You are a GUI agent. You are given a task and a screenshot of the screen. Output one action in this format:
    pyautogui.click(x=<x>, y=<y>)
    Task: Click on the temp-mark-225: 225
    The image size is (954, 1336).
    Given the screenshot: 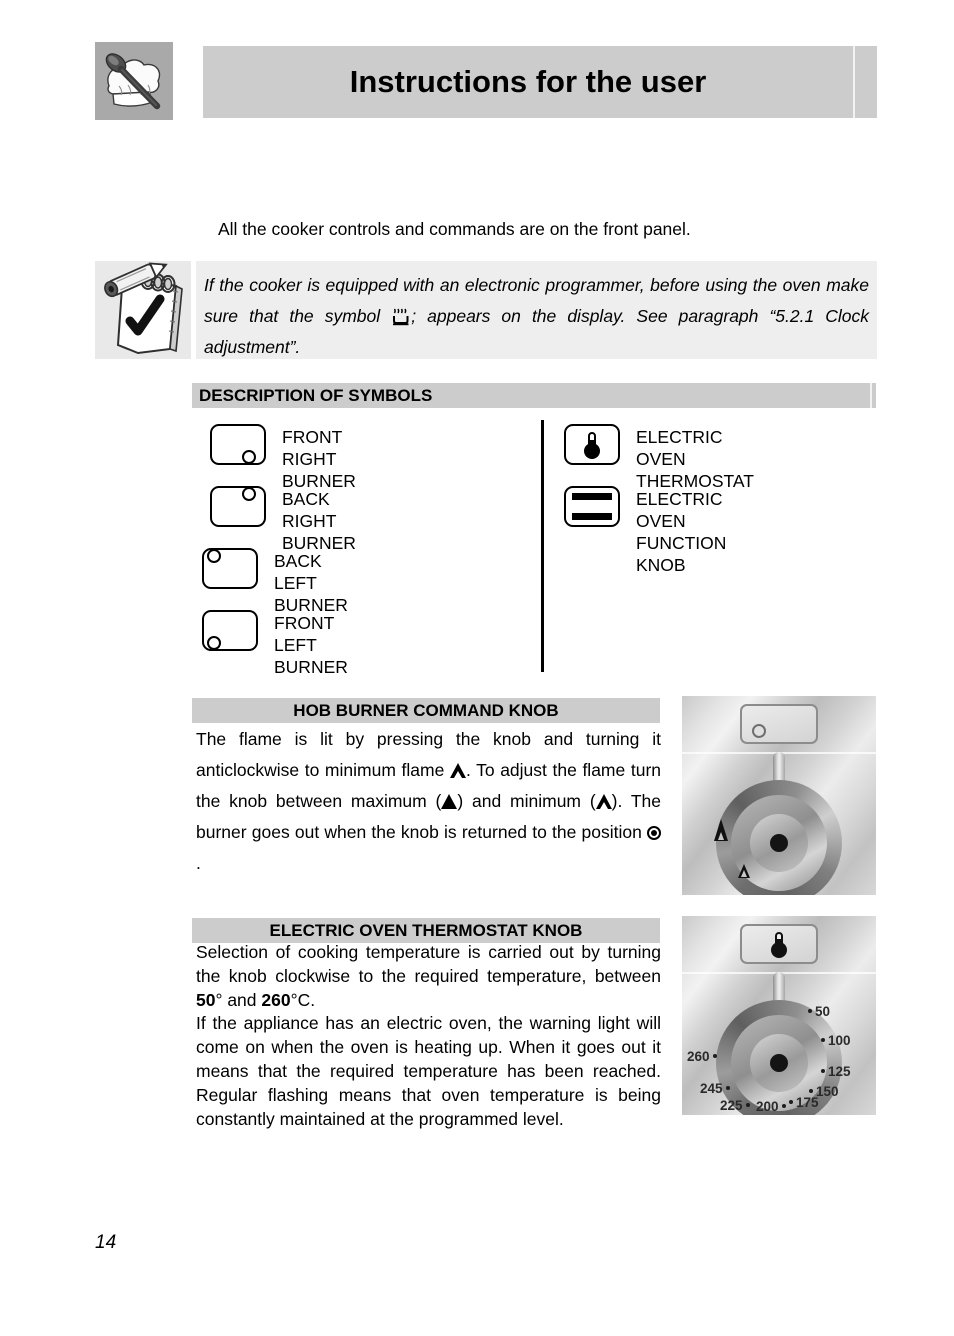 What is the action you would take?
    pyautogui.click(x=735, y=1105)
    